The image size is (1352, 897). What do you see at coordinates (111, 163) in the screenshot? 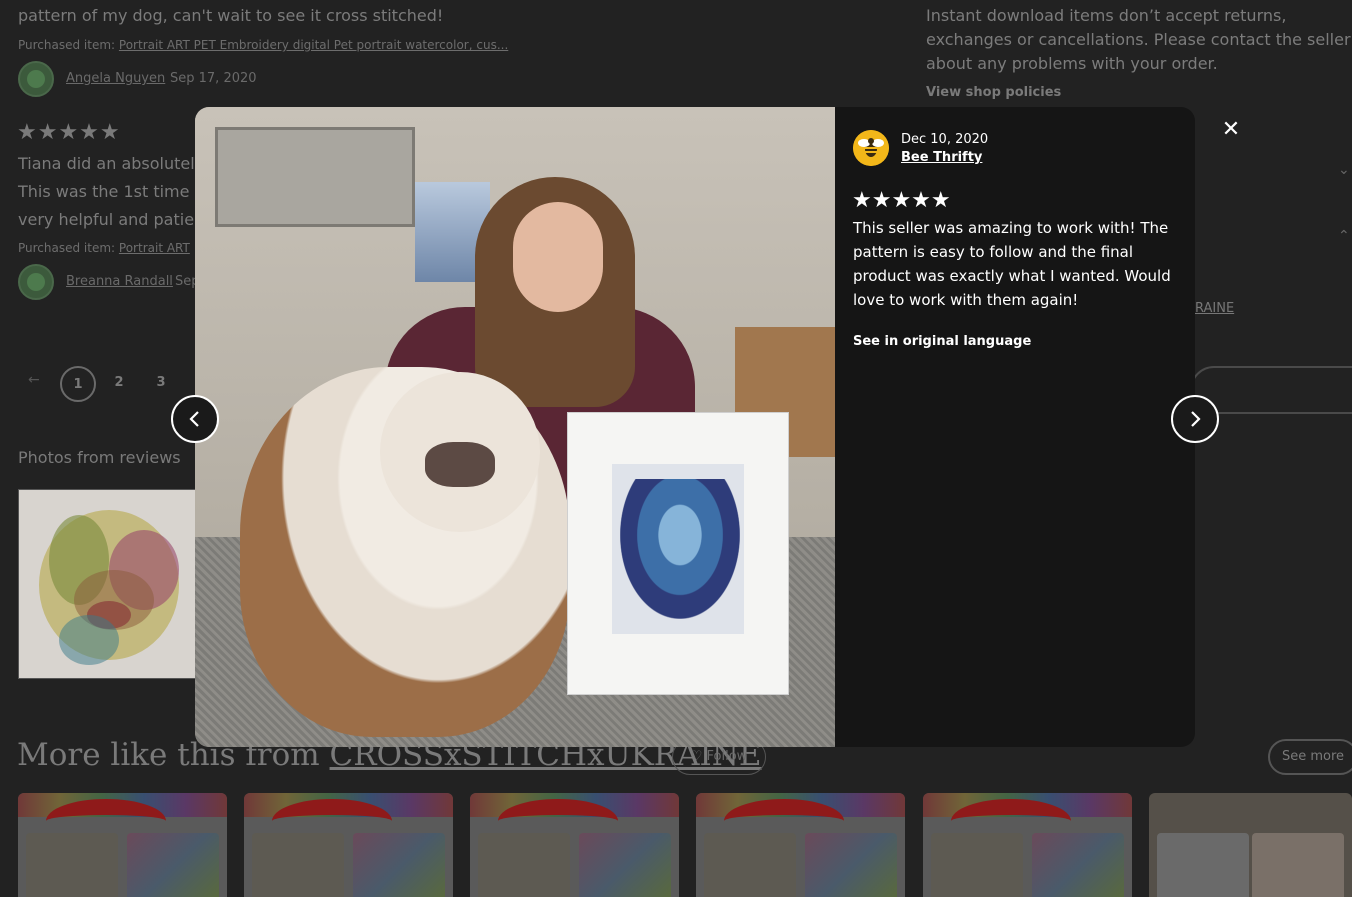
I see `review-text-line: Tiana did an absolutely` at bounding box center [111, 163].